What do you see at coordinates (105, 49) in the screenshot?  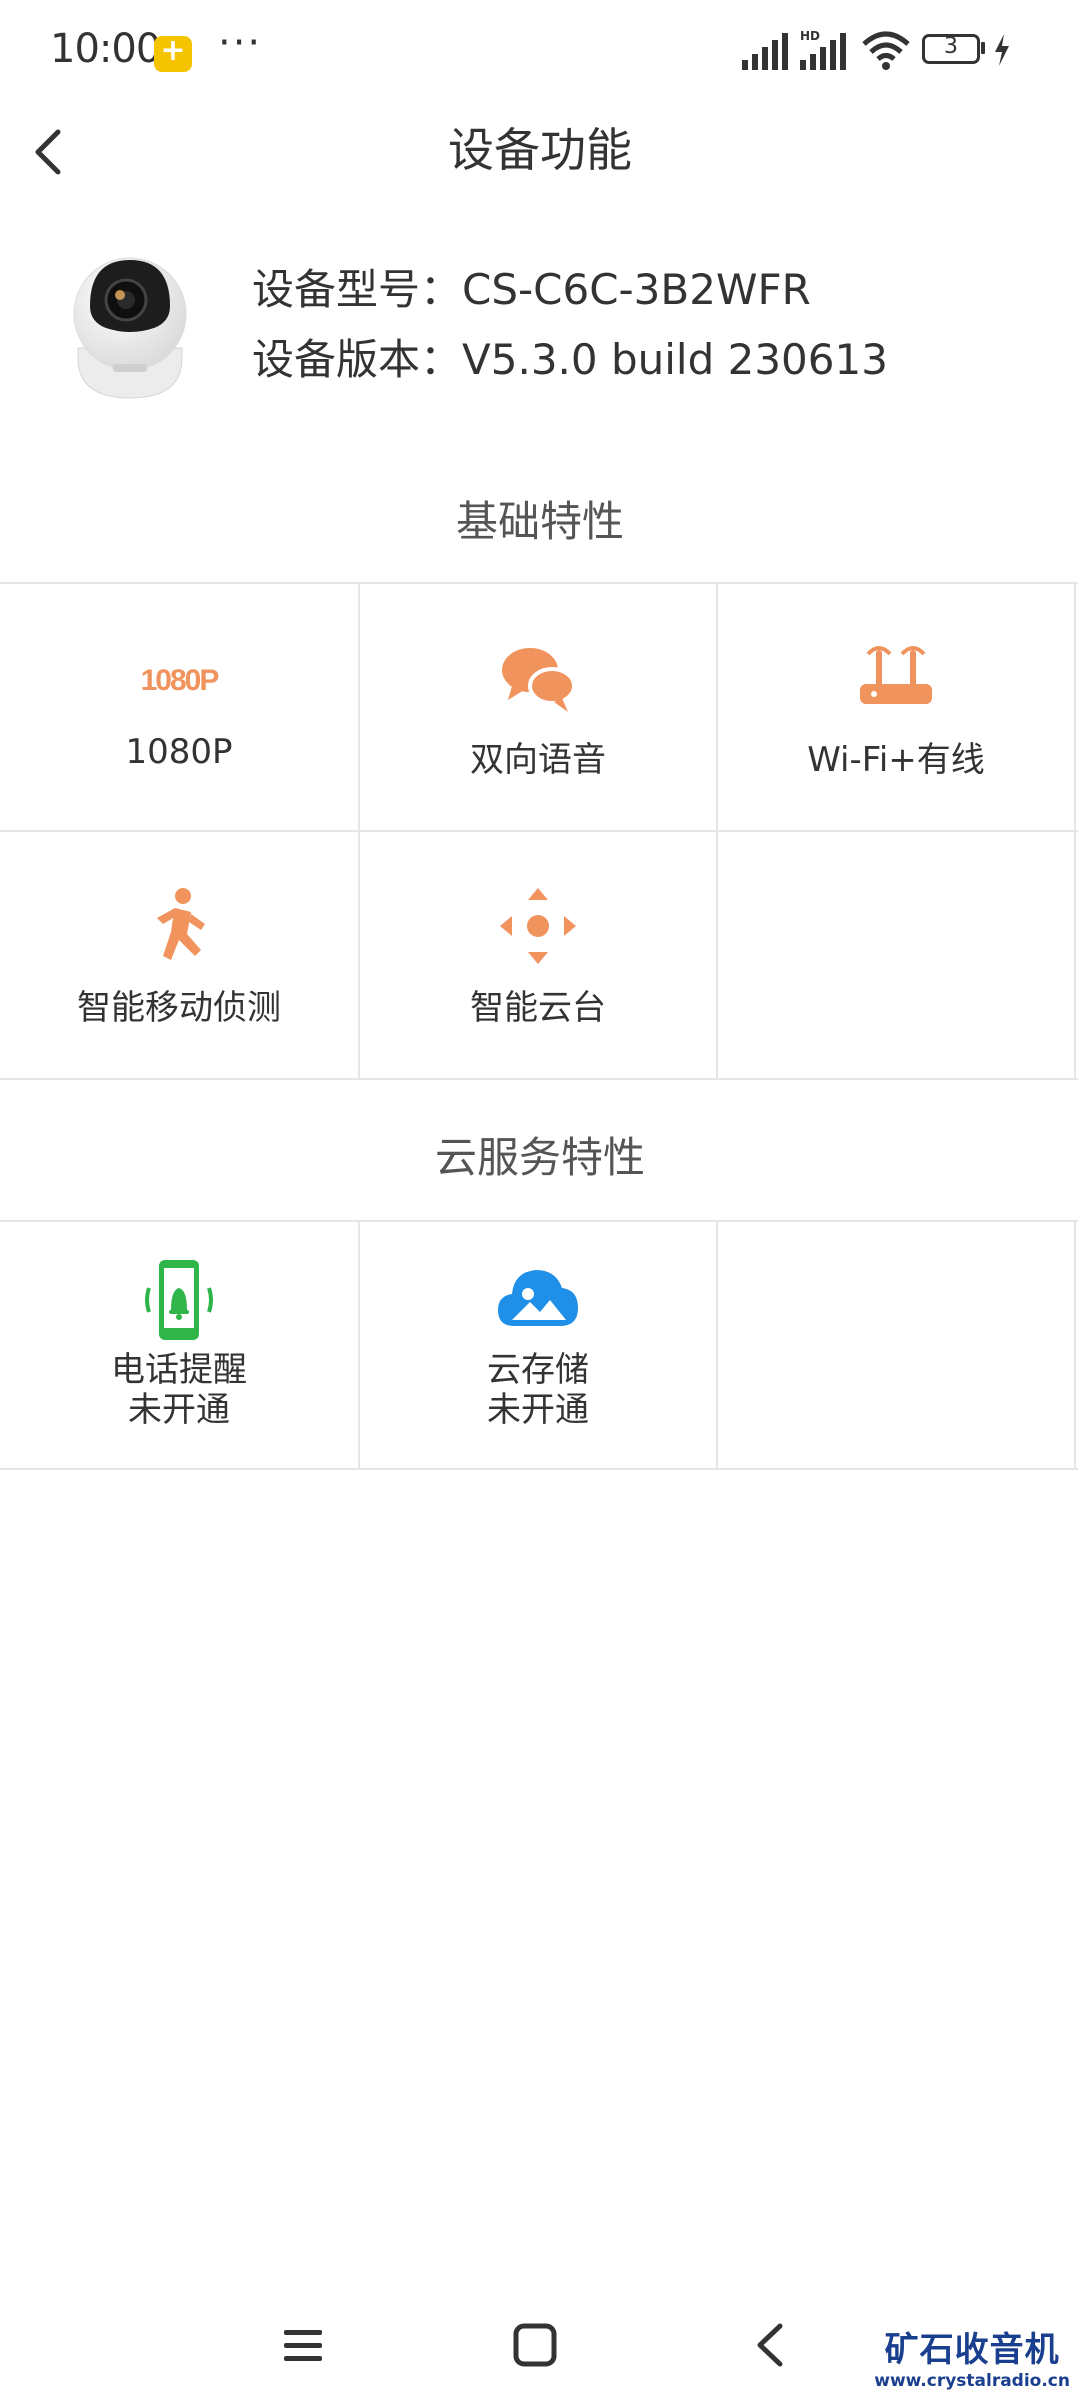 I see `status-time: 10:00` at bounding box center [105, 49].